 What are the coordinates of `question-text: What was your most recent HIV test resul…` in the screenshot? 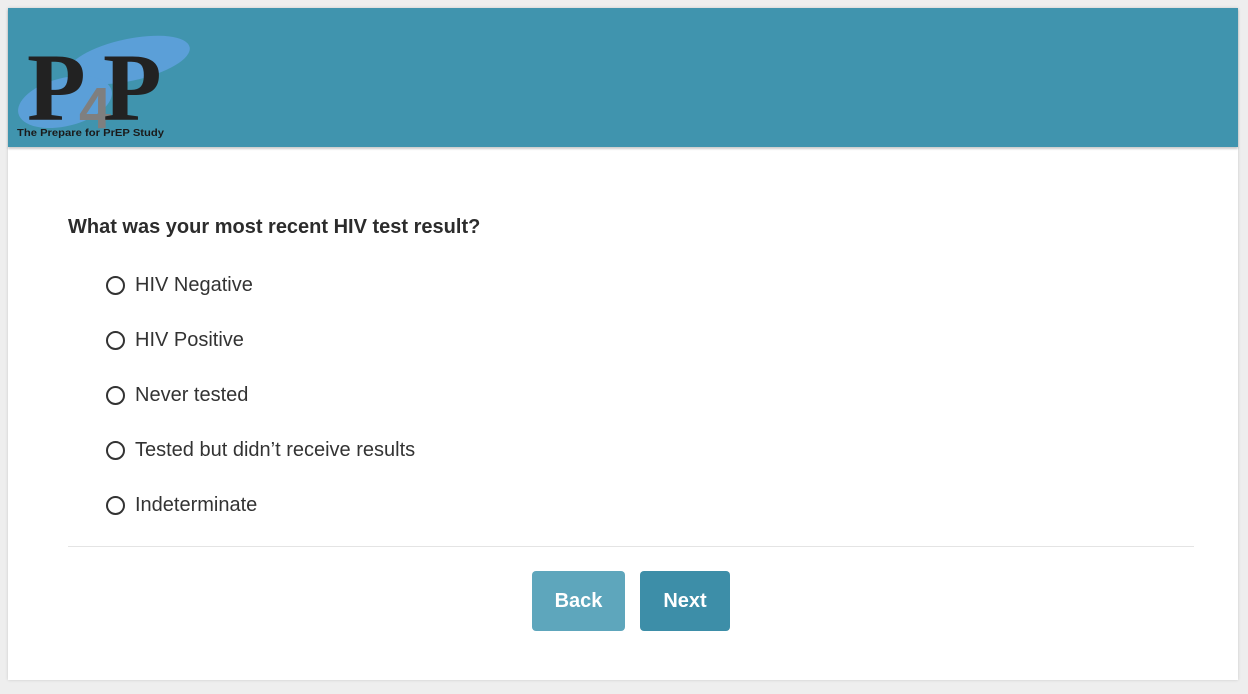 It's located at (274, 227).